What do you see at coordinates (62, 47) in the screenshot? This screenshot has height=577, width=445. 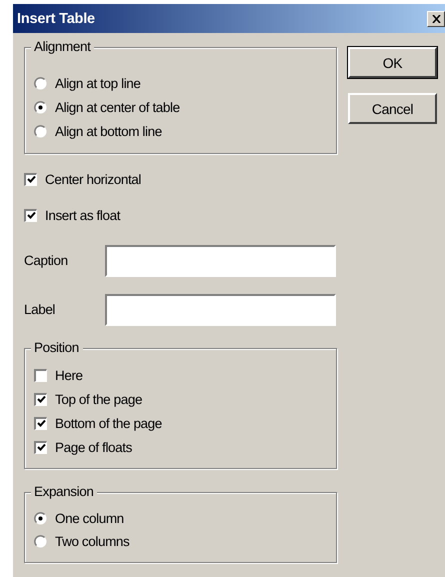 I see `group-title: Alignment` at bounding box center [62, 47].